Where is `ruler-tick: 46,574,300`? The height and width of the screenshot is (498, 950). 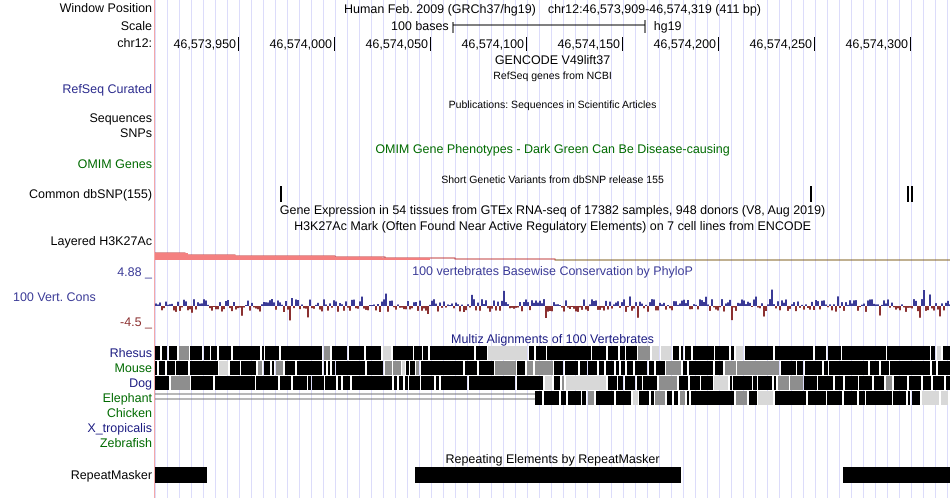 ruler-tick: 46,574,300 is located at coordinates (863, 43).